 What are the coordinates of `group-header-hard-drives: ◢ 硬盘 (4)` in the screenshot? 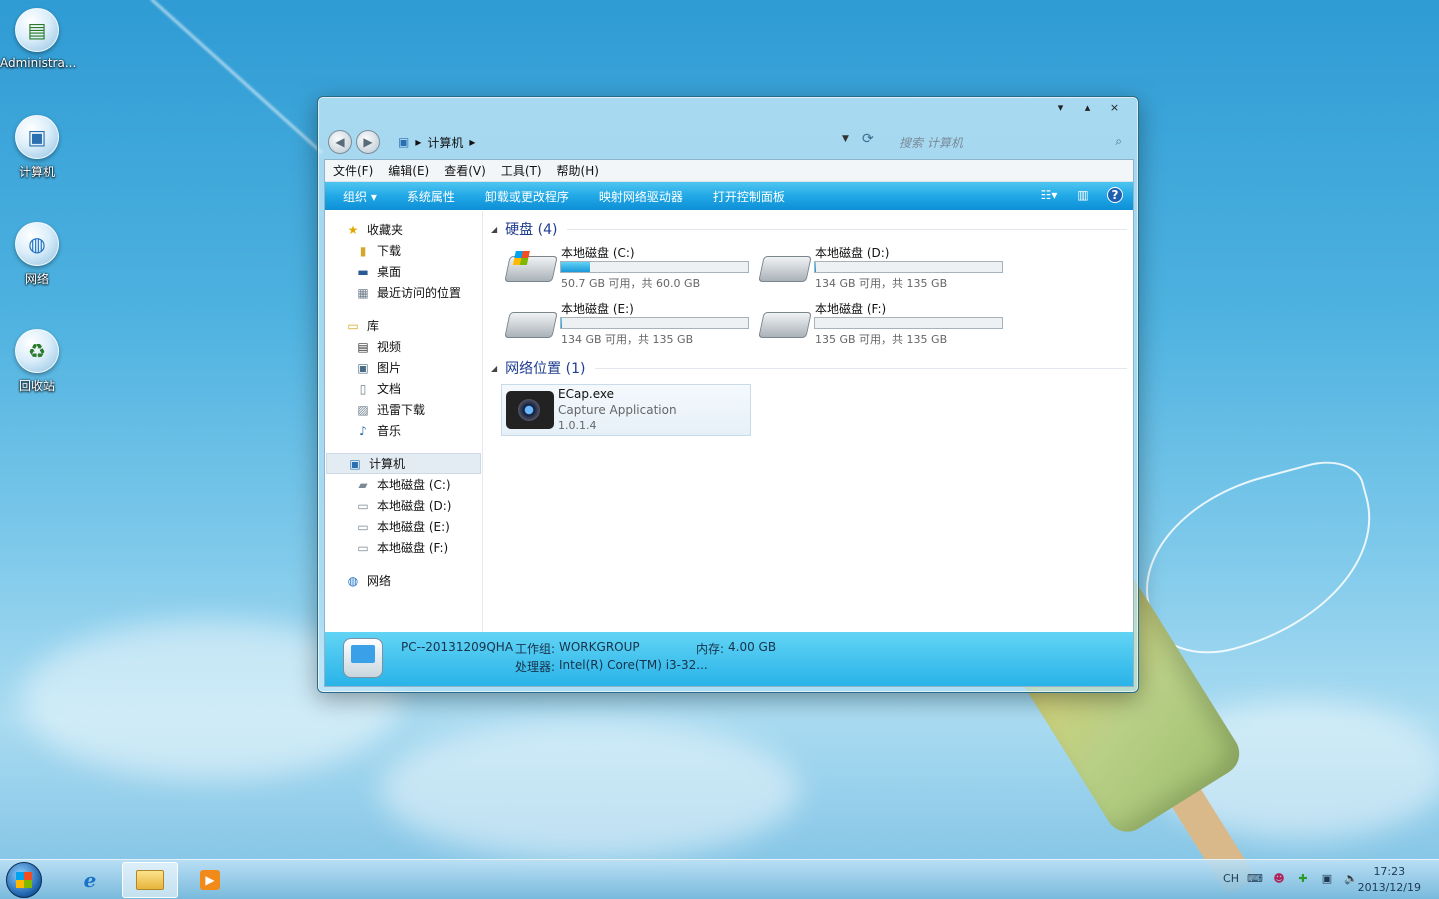 It's located at (809, 229).